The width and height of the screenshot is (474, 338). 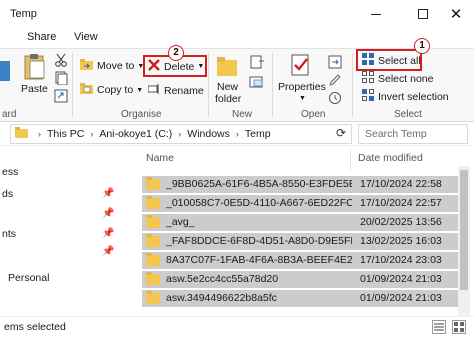 What do you see at coordinates (221, 298) in the screenshot?
I see `file-name: asw.3494496622b8a5fc` at bounding box center [221, 298].